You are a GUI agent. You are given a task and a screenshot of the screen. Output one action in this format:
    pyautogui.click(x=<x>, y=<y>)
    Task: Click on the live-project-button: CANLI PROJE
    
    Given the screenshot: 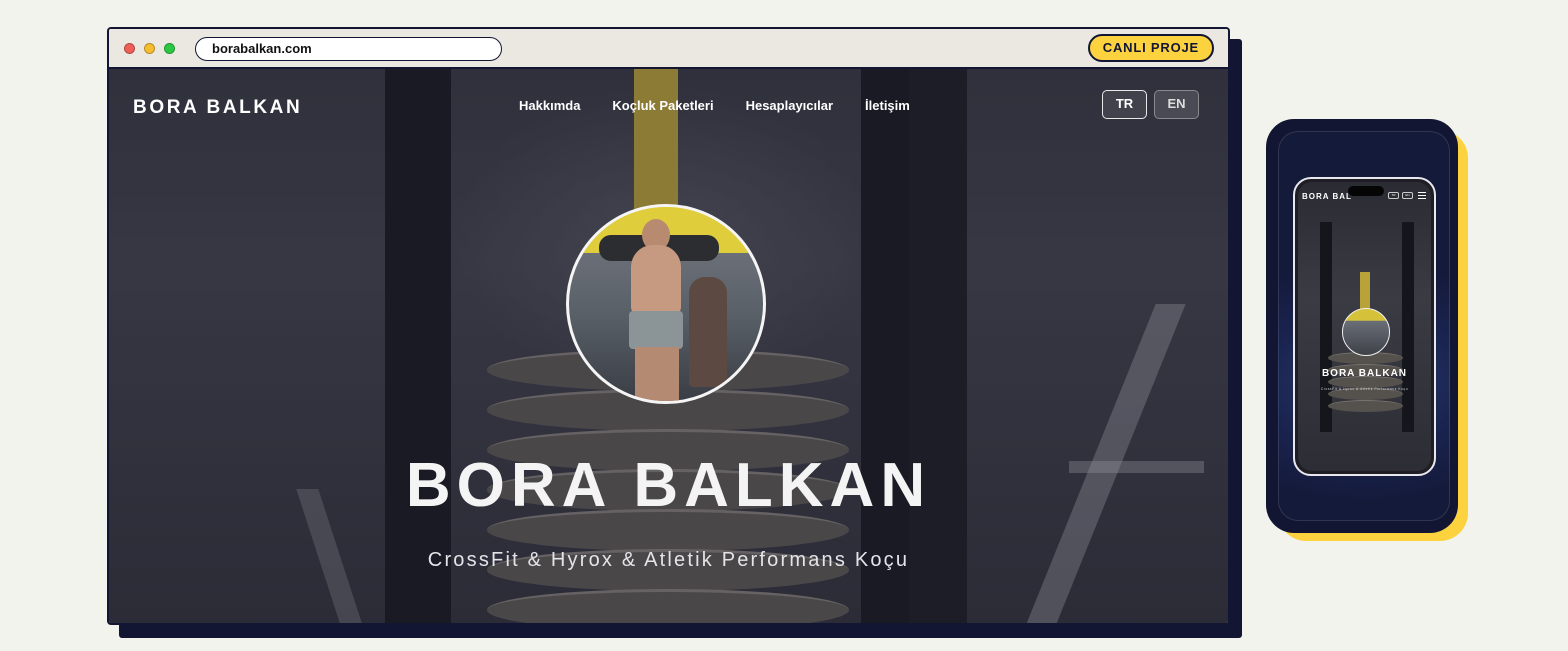 What is the action you would take?
    pyautogui.click(x=1150, y=48)
    